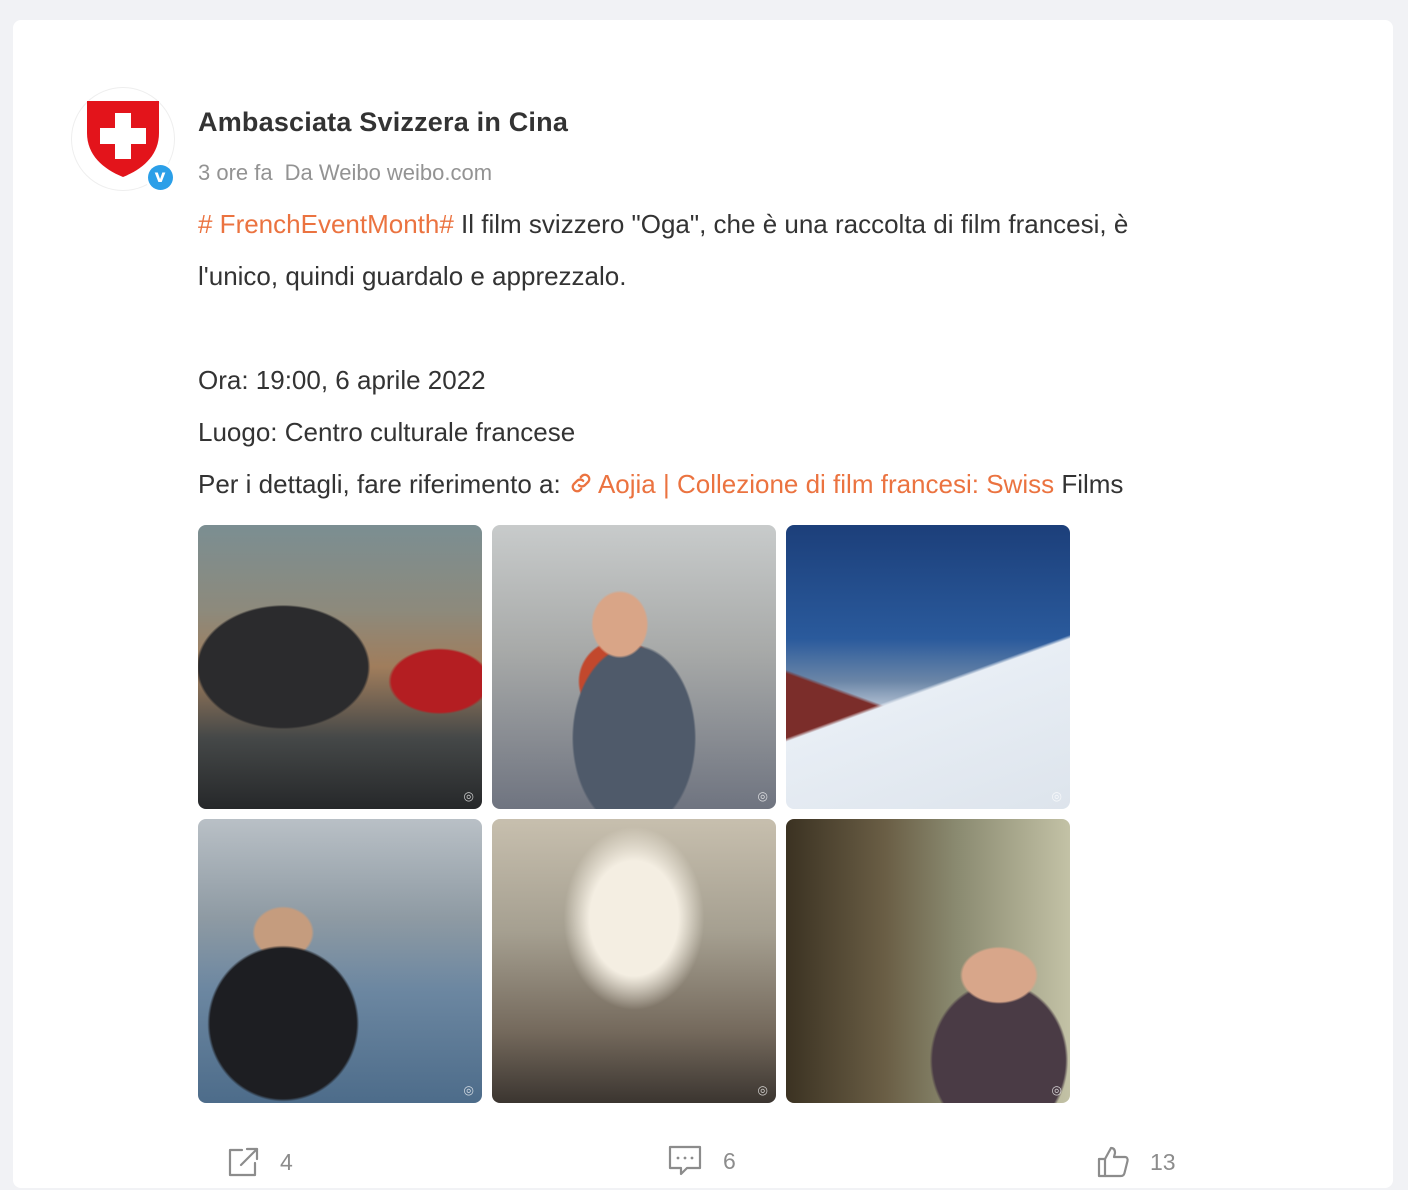 The image size is (1408, 1190). What do you see at coordinates (160, 177) in the screenshot?
I see `verified-icon: v` at bounding box center [160, 177].